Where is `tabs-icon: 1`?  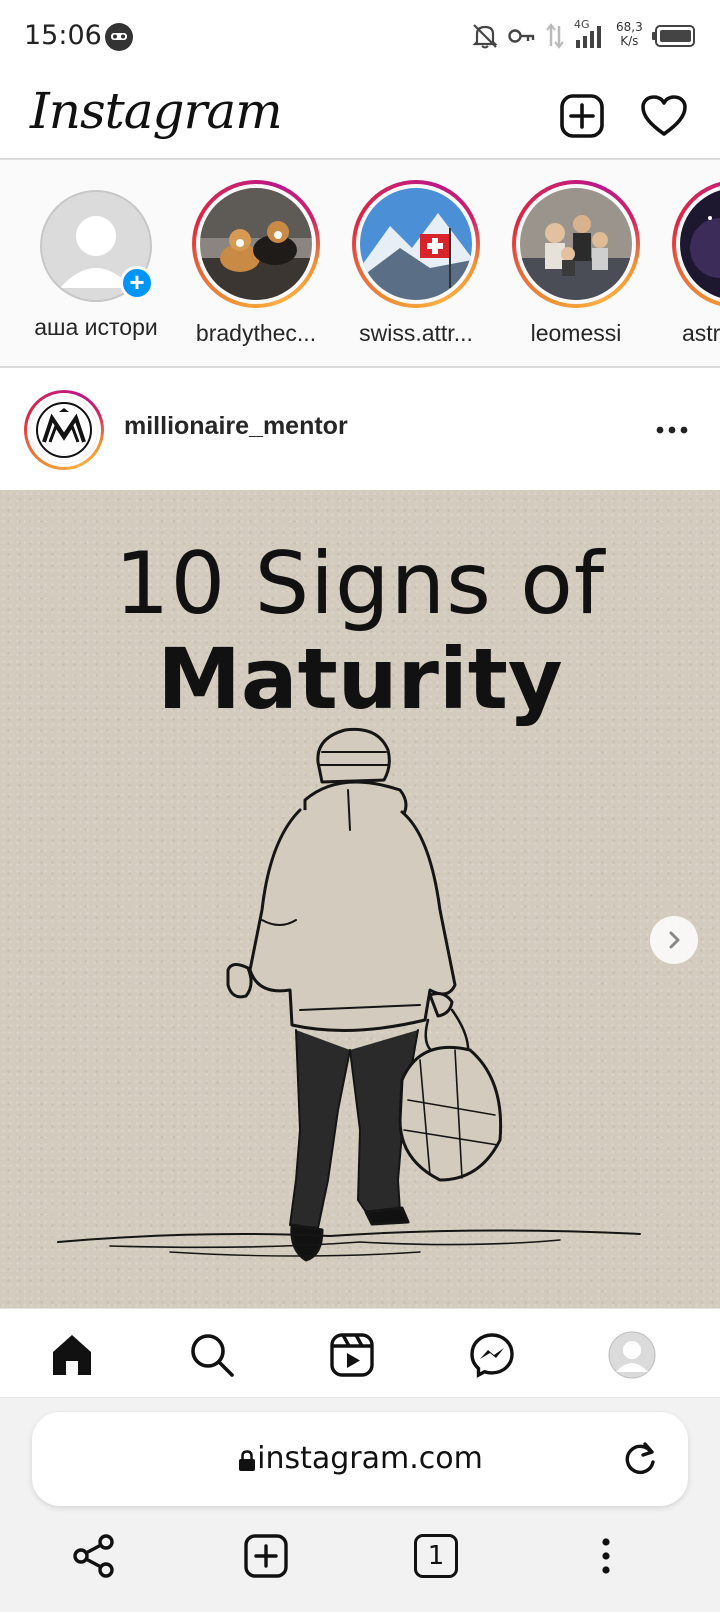 tabs-icon: 1 is located at coordinates (436, 1556).